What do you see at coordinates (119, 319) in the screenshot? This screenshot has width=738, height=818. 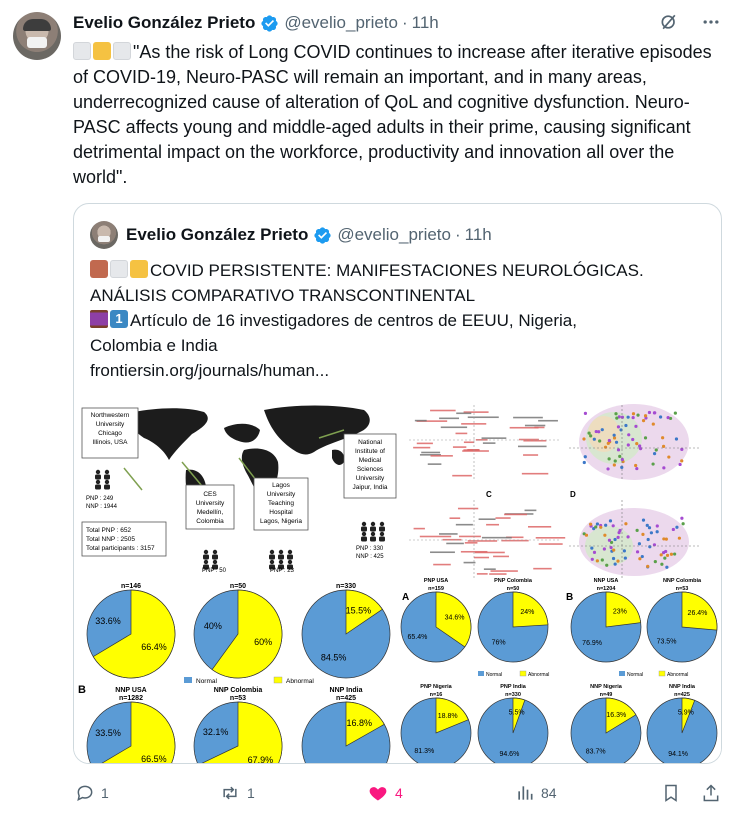 I see `keycap-one-icon: 1` at bounding box center [119, 319].